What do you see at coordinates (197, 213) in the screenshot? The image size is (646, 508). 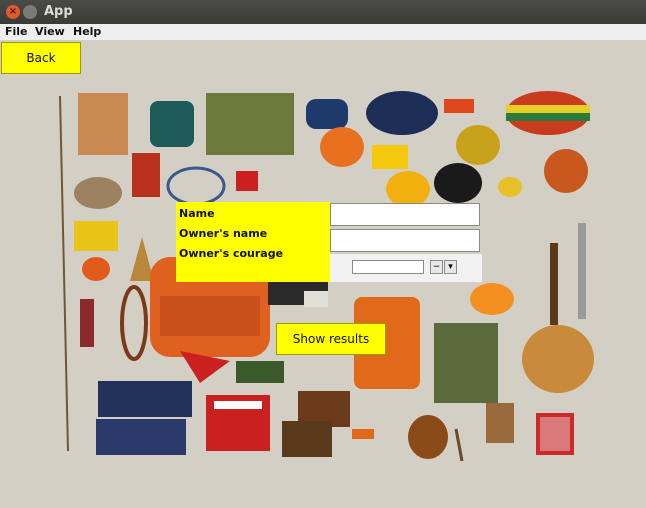 I see `name-label: Name` at bounding box center [197, 213].